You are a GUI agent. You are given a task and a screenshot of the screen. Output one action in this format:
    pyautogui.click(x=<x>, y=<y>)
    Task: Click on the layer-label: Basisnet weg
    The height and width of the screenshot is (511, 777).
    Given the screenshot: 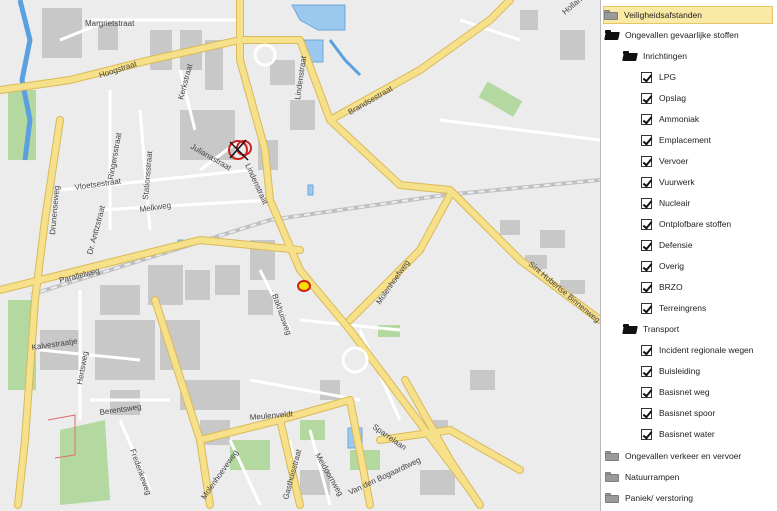 What is the action you would take?
    pyautogui.click(x=684, y=392)
    